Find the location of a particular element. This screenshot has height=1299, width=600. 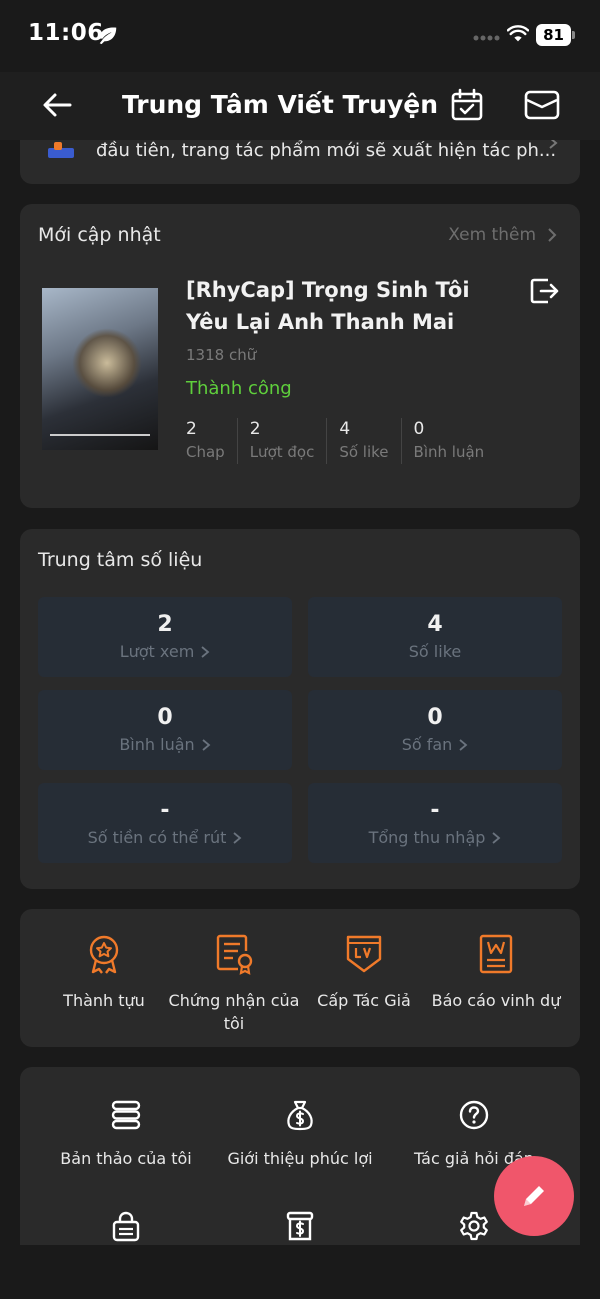

achievements-button: Thành tựu is located at coordinates (104, 972).